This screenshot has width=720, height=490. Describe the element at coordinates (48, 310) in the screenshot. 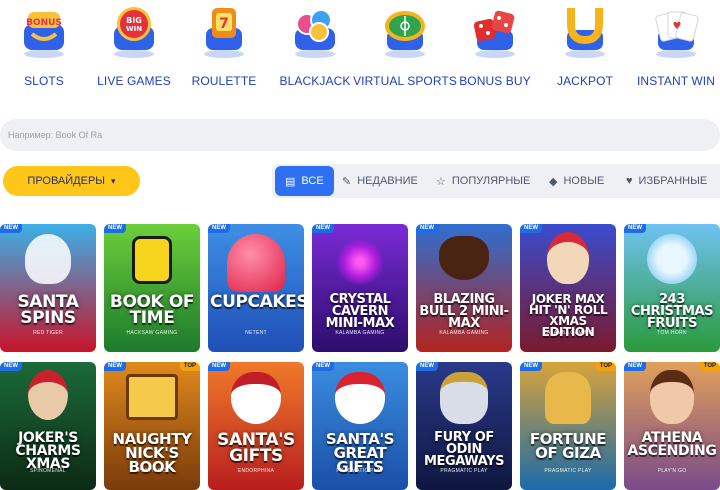

I see `game-title: SANTA SPINS` at that location.